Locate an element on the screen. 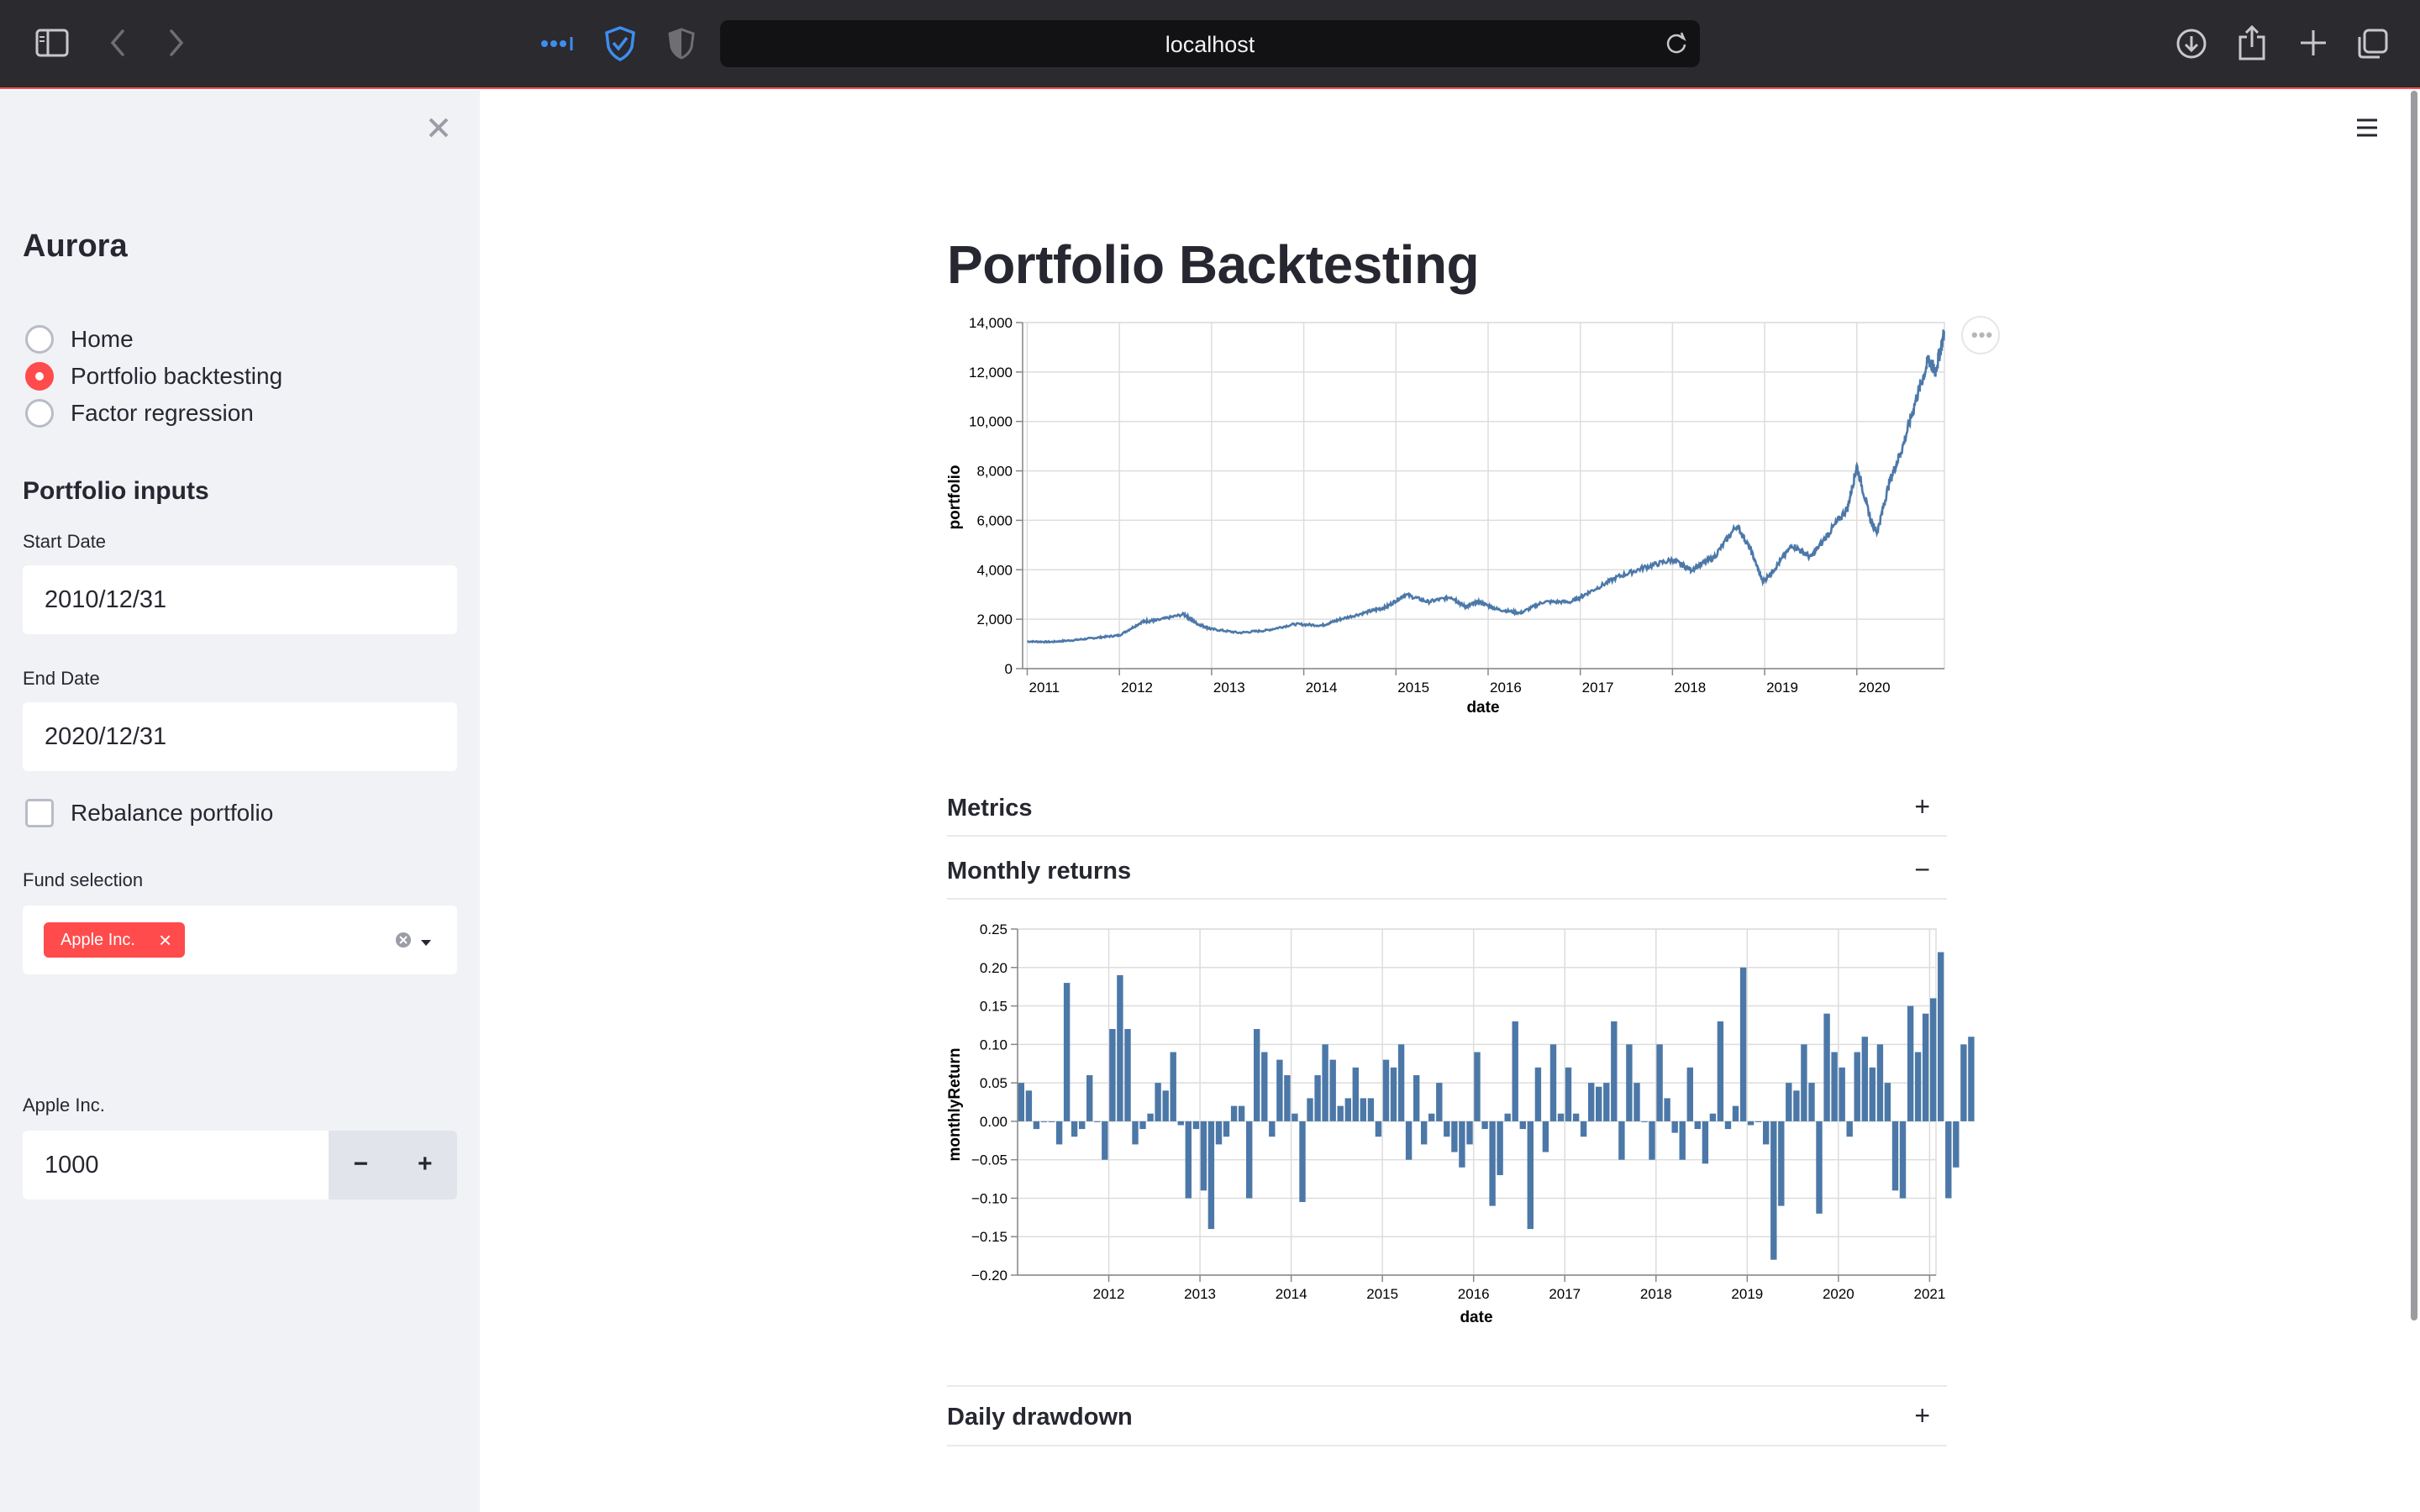 The width and height of the screenshot is (2420, 1512). radio-label: Portfolio backtesting is located at coordinates (177, 376).